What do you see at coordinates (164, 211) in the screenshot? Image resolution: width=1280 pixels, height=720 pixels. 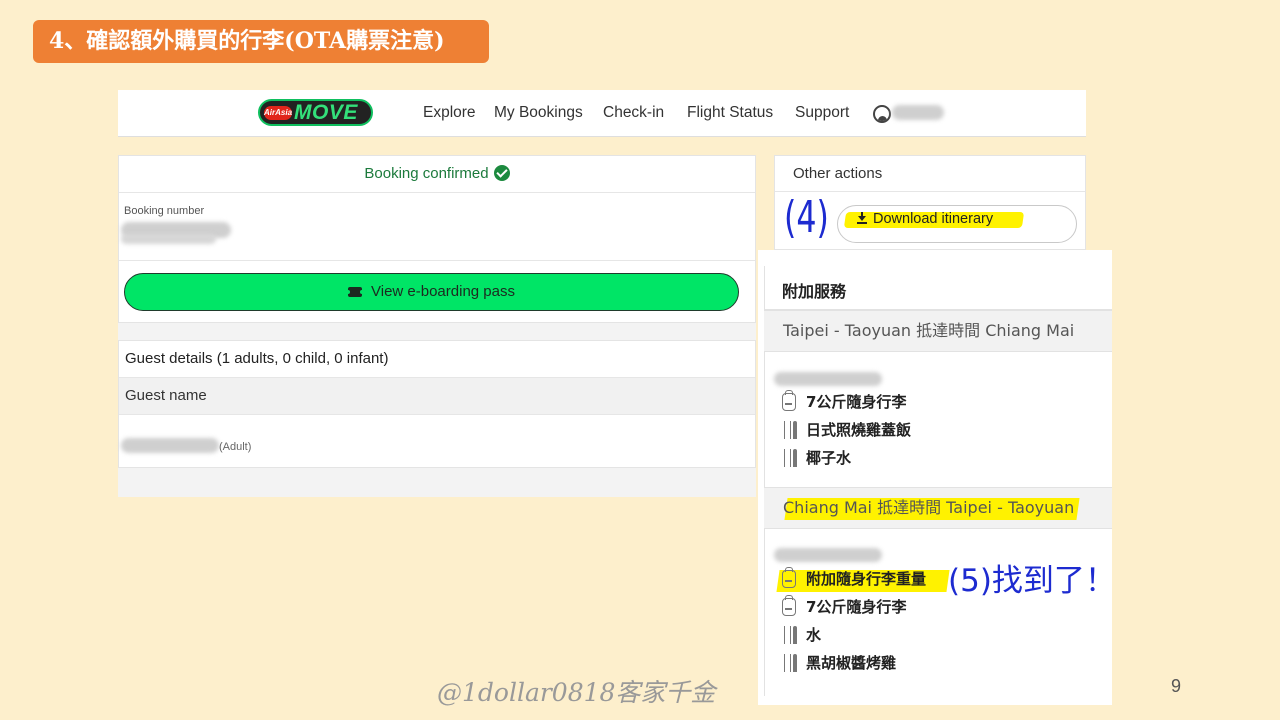 I see `booking-number-label: Booking number` at bounding box center [164, 211].